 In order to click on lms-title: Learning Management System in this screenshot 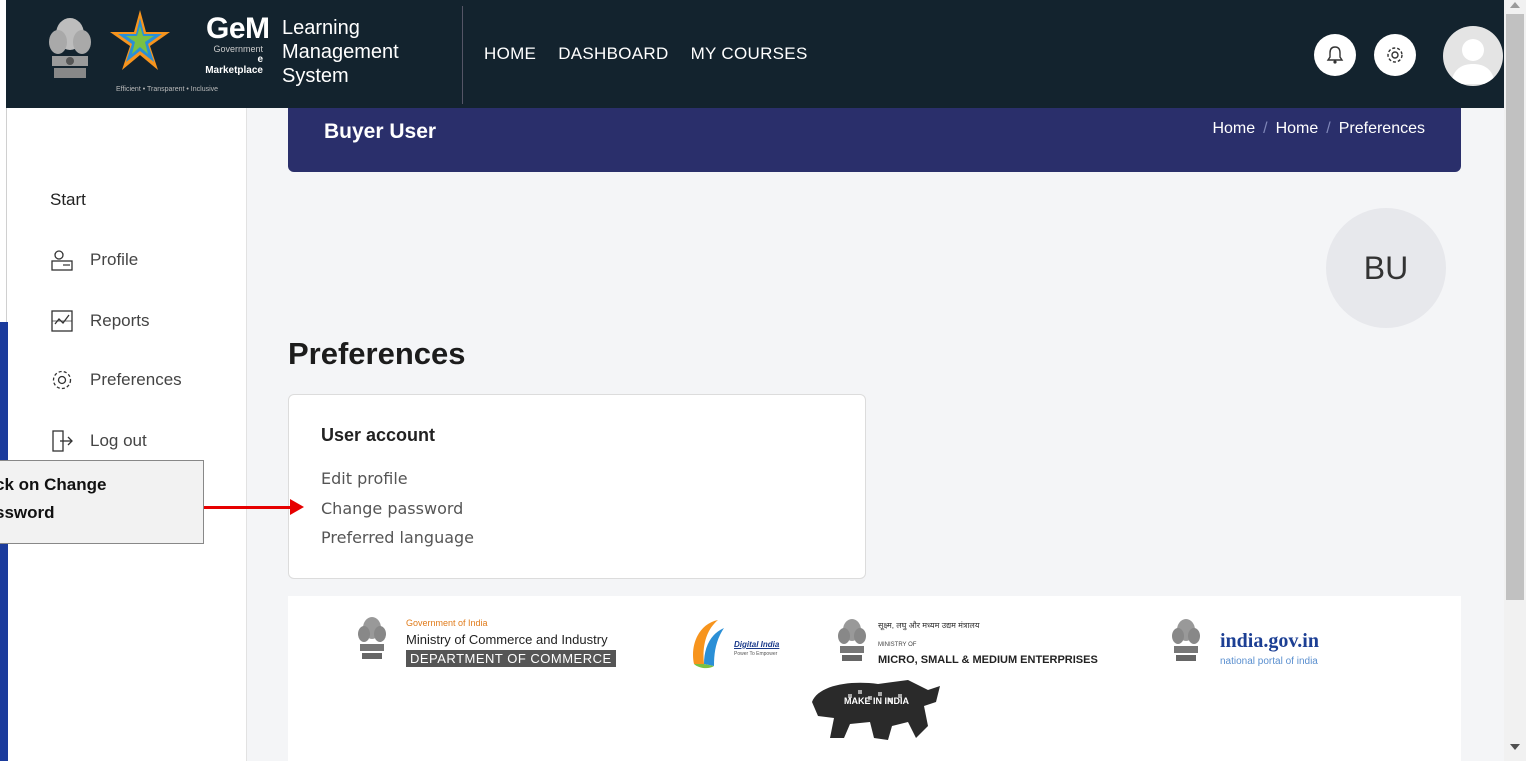, I will do `click(340, 52)`.